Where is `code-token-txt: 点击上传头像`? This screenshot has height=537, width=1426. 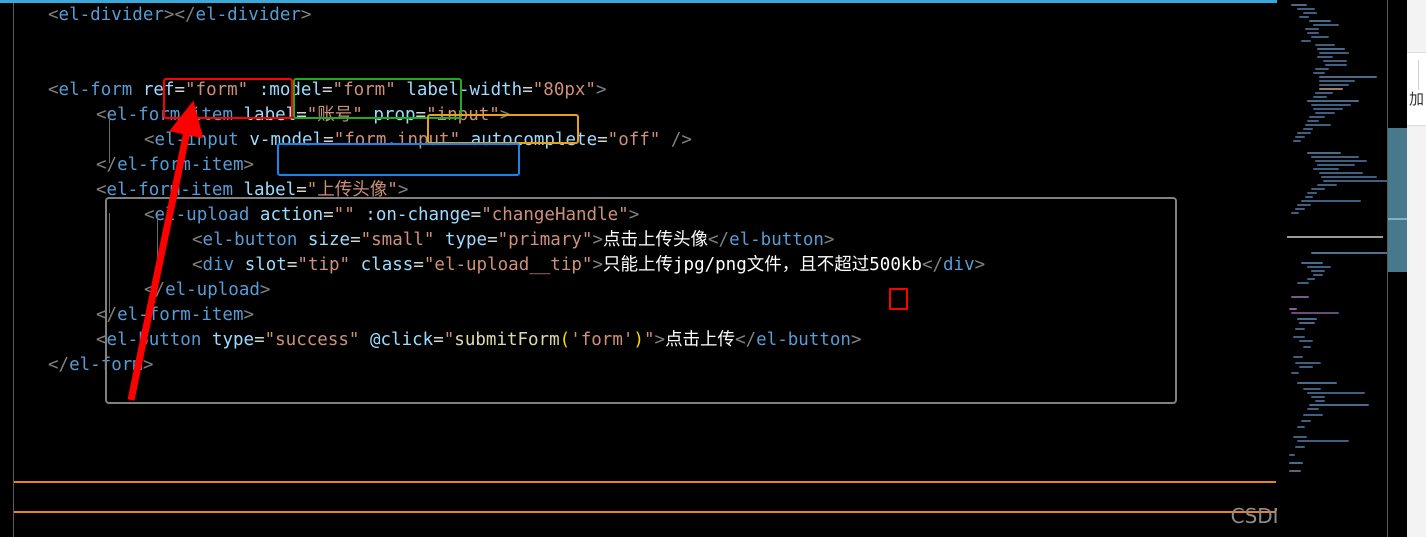
code-token-txt: 点击上传头像 is located at coordinates (655, 240).